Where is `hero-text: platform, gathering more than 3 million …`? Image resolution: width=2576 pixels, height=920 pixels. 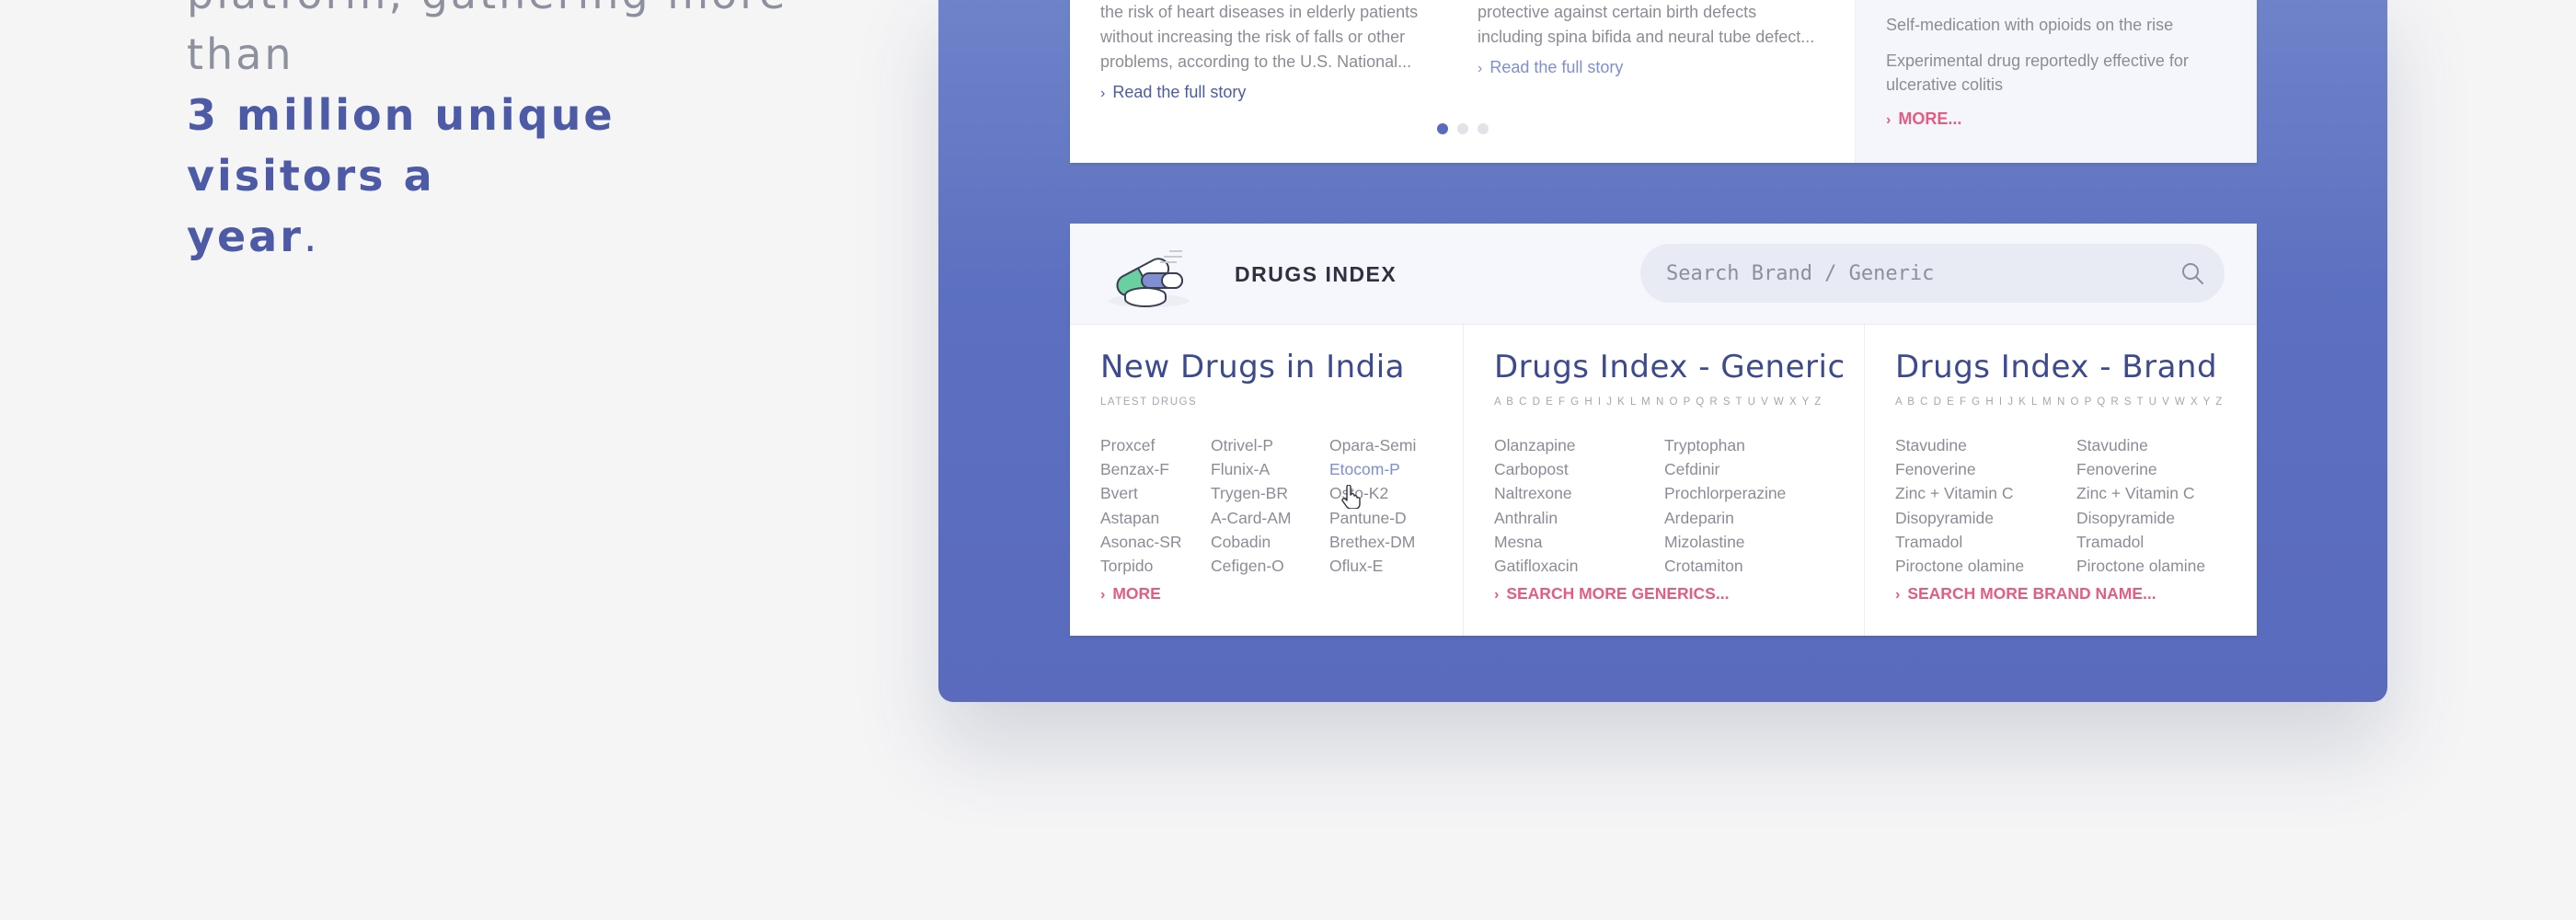 hero-text: platform, gathering more than 3 million … is located at coordinates (509, 133).